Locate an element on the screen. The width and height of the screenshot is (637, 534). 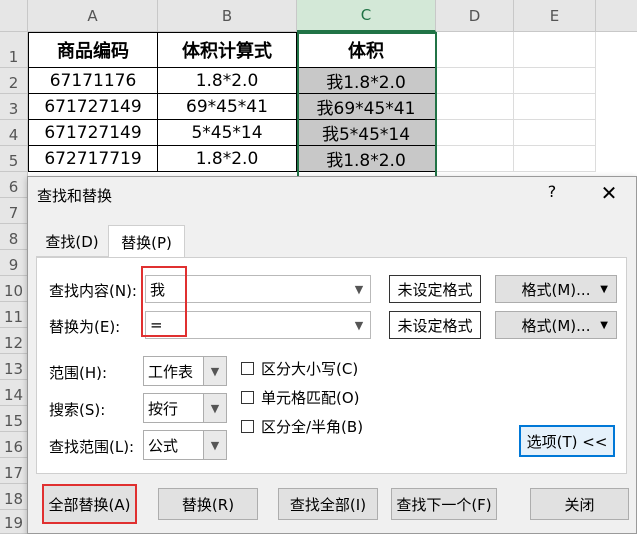
match-cell-label: 单元格匹配(O) is located at coordinates (310, 398).